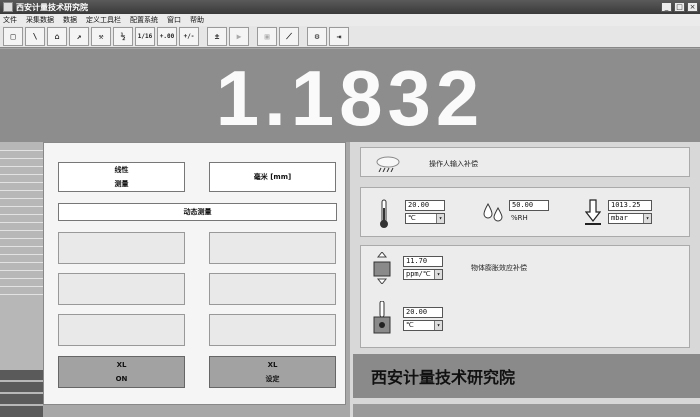 The width and height of the screenshot is (700, 417). What do you see at coordinates (35, 36) in the screenshot?
I see `probe-icon: \` at bounding box center [35, 36].